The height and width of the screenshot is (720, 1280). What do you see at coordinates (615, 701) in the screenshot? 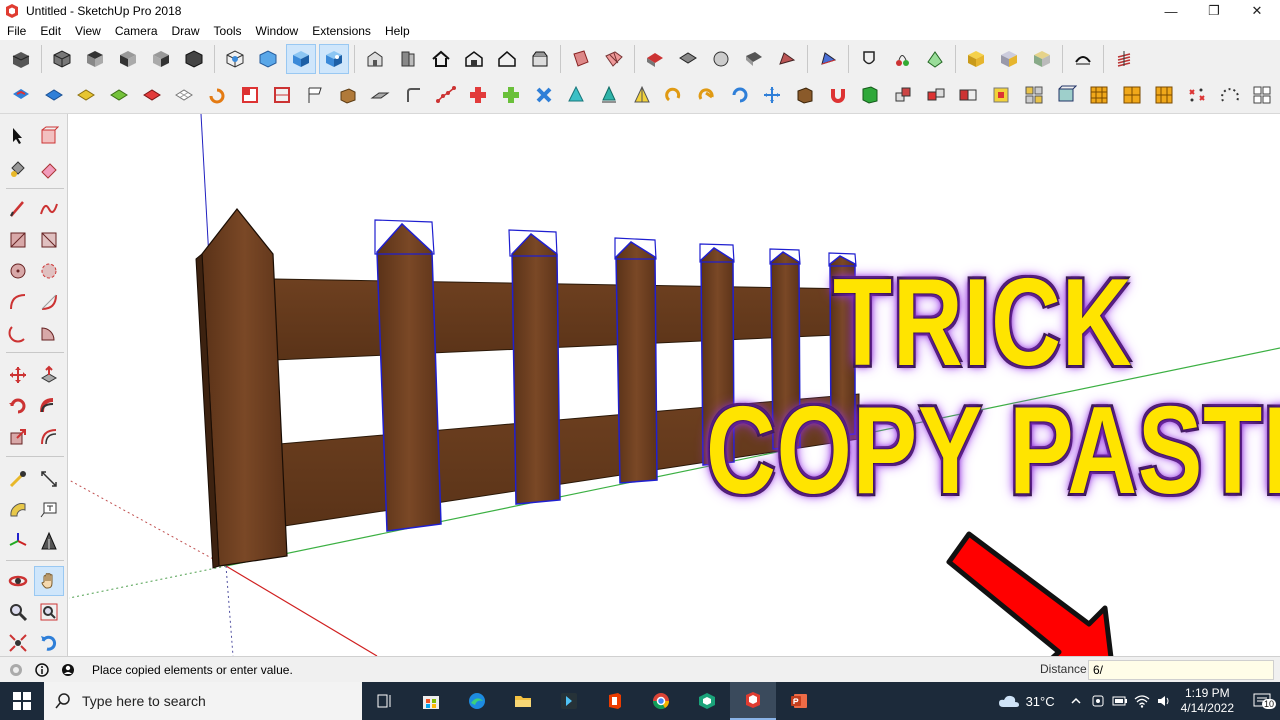
I see `office-app-icon` at bounding box center [615, 701].